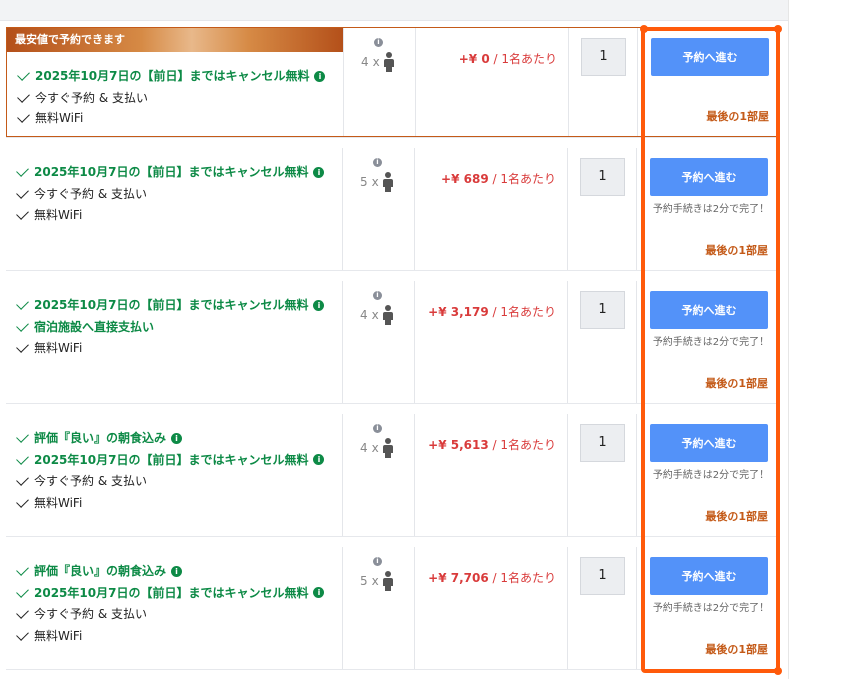 Image resolution: width=841 pixels, height=679 pixels. I want to click on occupancy-cell: i 5x, so click(378, 608).